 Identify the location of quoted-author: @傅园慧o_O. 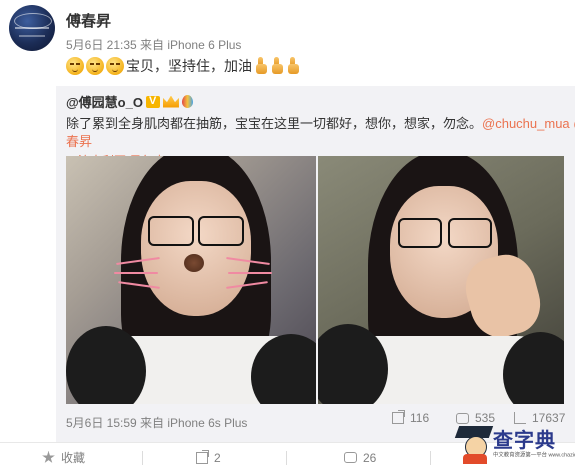
(129, 101).